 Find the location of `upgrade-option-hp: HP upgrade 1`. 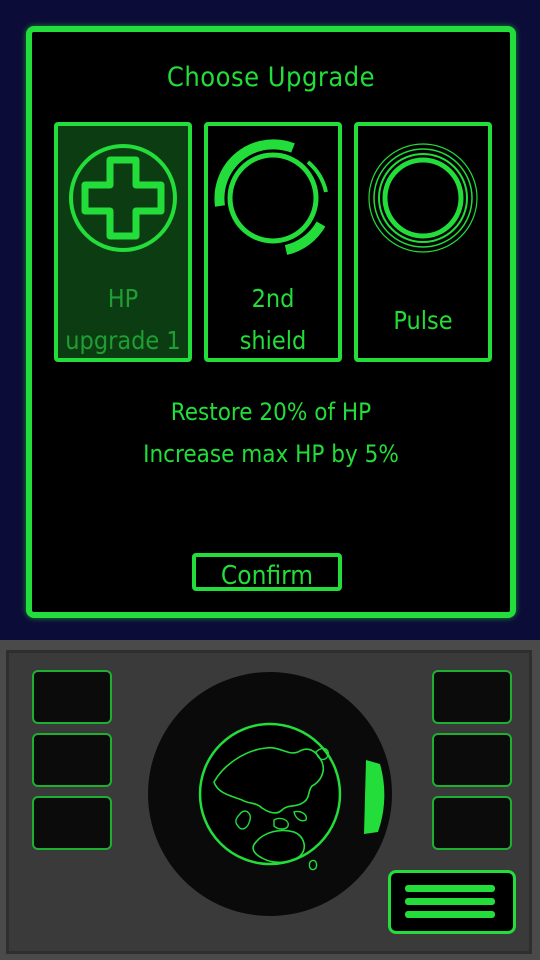

upgrade-option-hp: HP upgrade 1 is located at coordinates (123, 242).